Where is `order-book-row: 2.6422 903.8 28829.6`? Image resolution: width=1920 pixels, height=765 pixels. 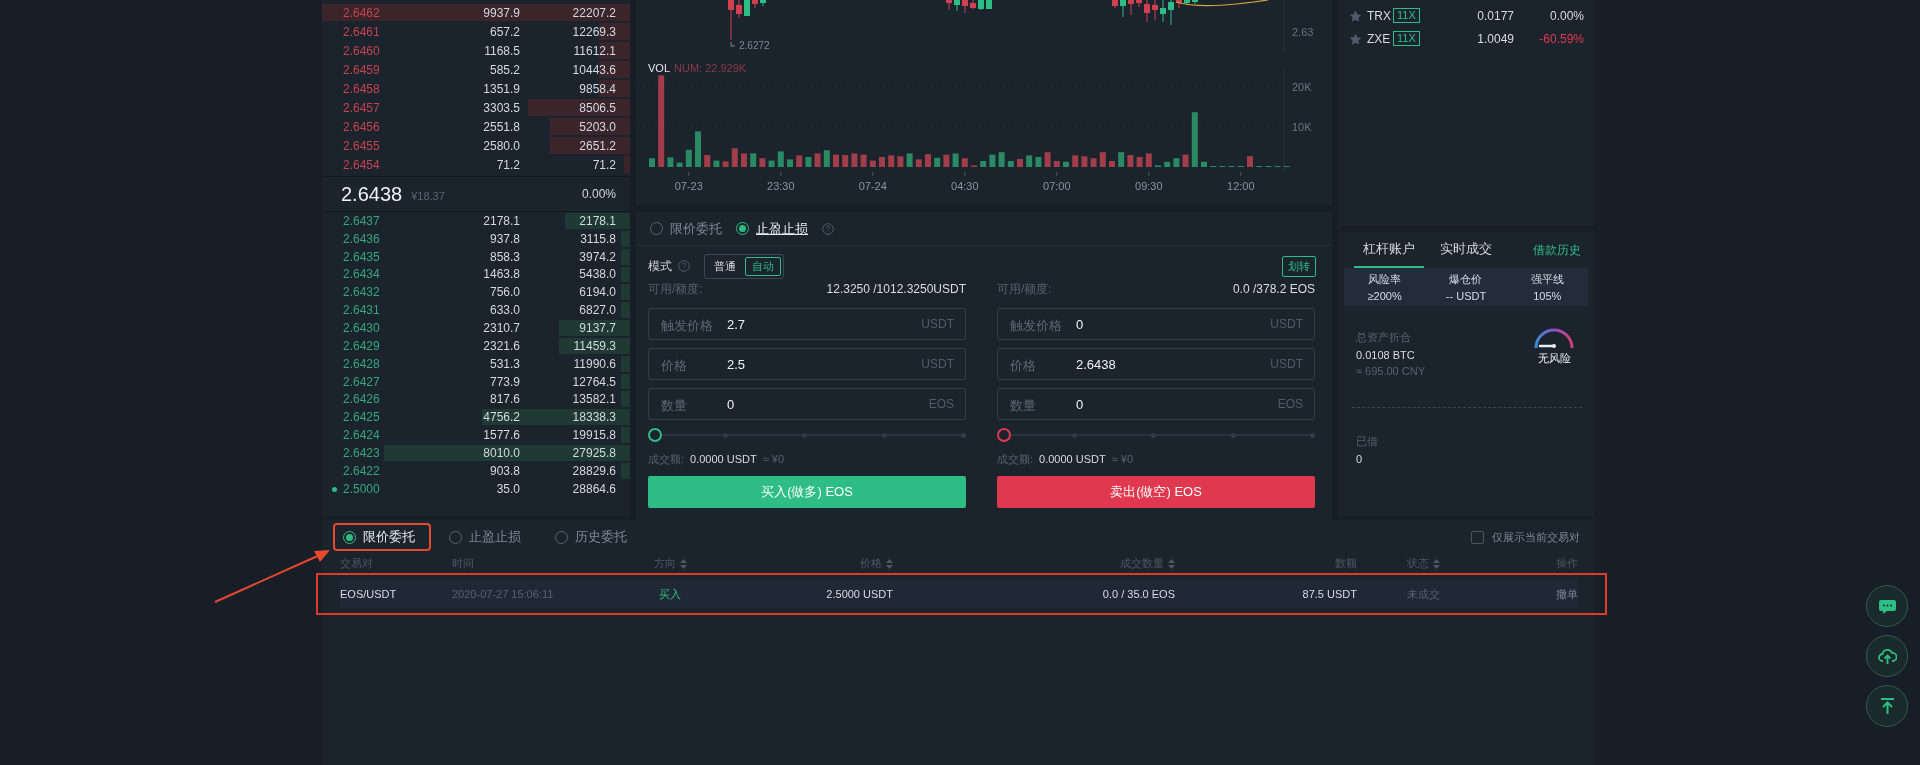
order-book-row: 2.6422 903.8 28829.6 is located at coordinates (476, 470).